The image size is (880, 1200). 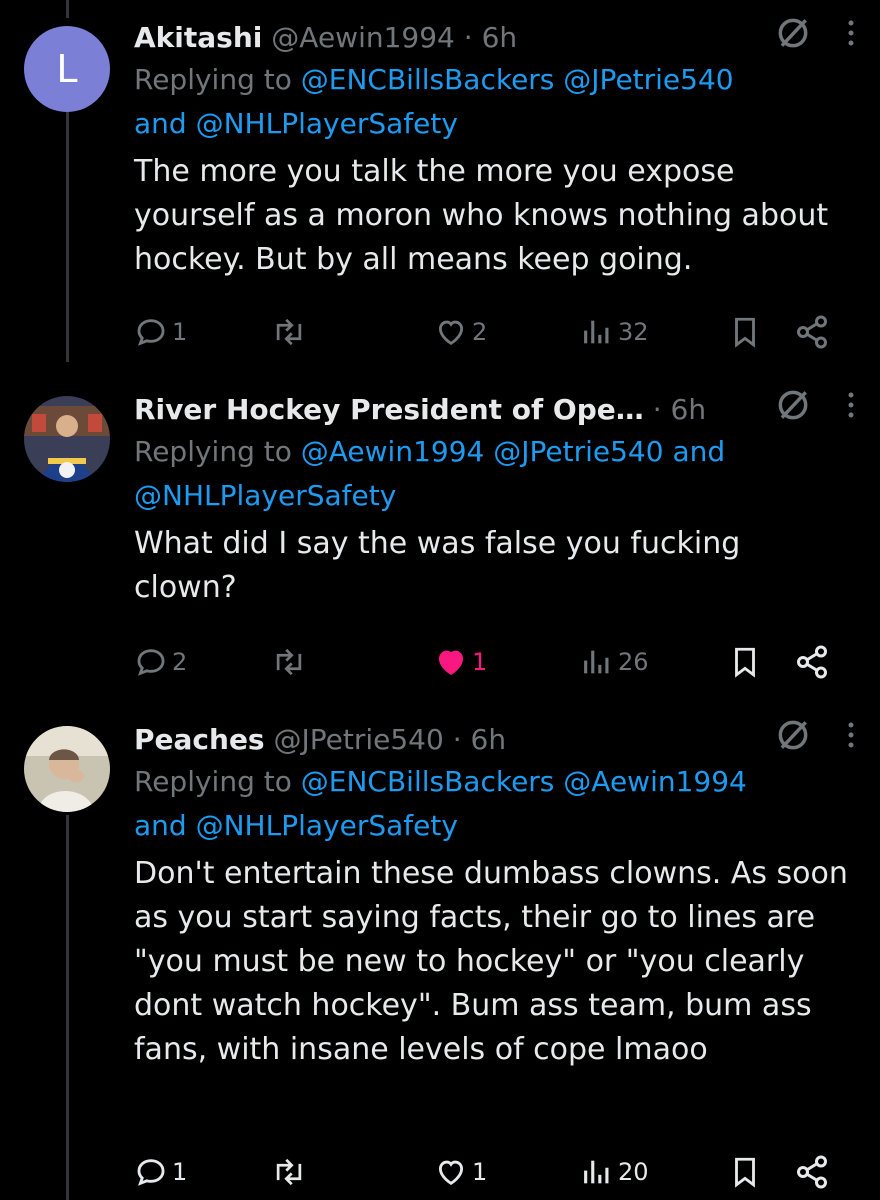 What do you see at coordinates (198, 37) in the screenshot?
I see `author-name: Akitashi` at bounding box center [198, 37].